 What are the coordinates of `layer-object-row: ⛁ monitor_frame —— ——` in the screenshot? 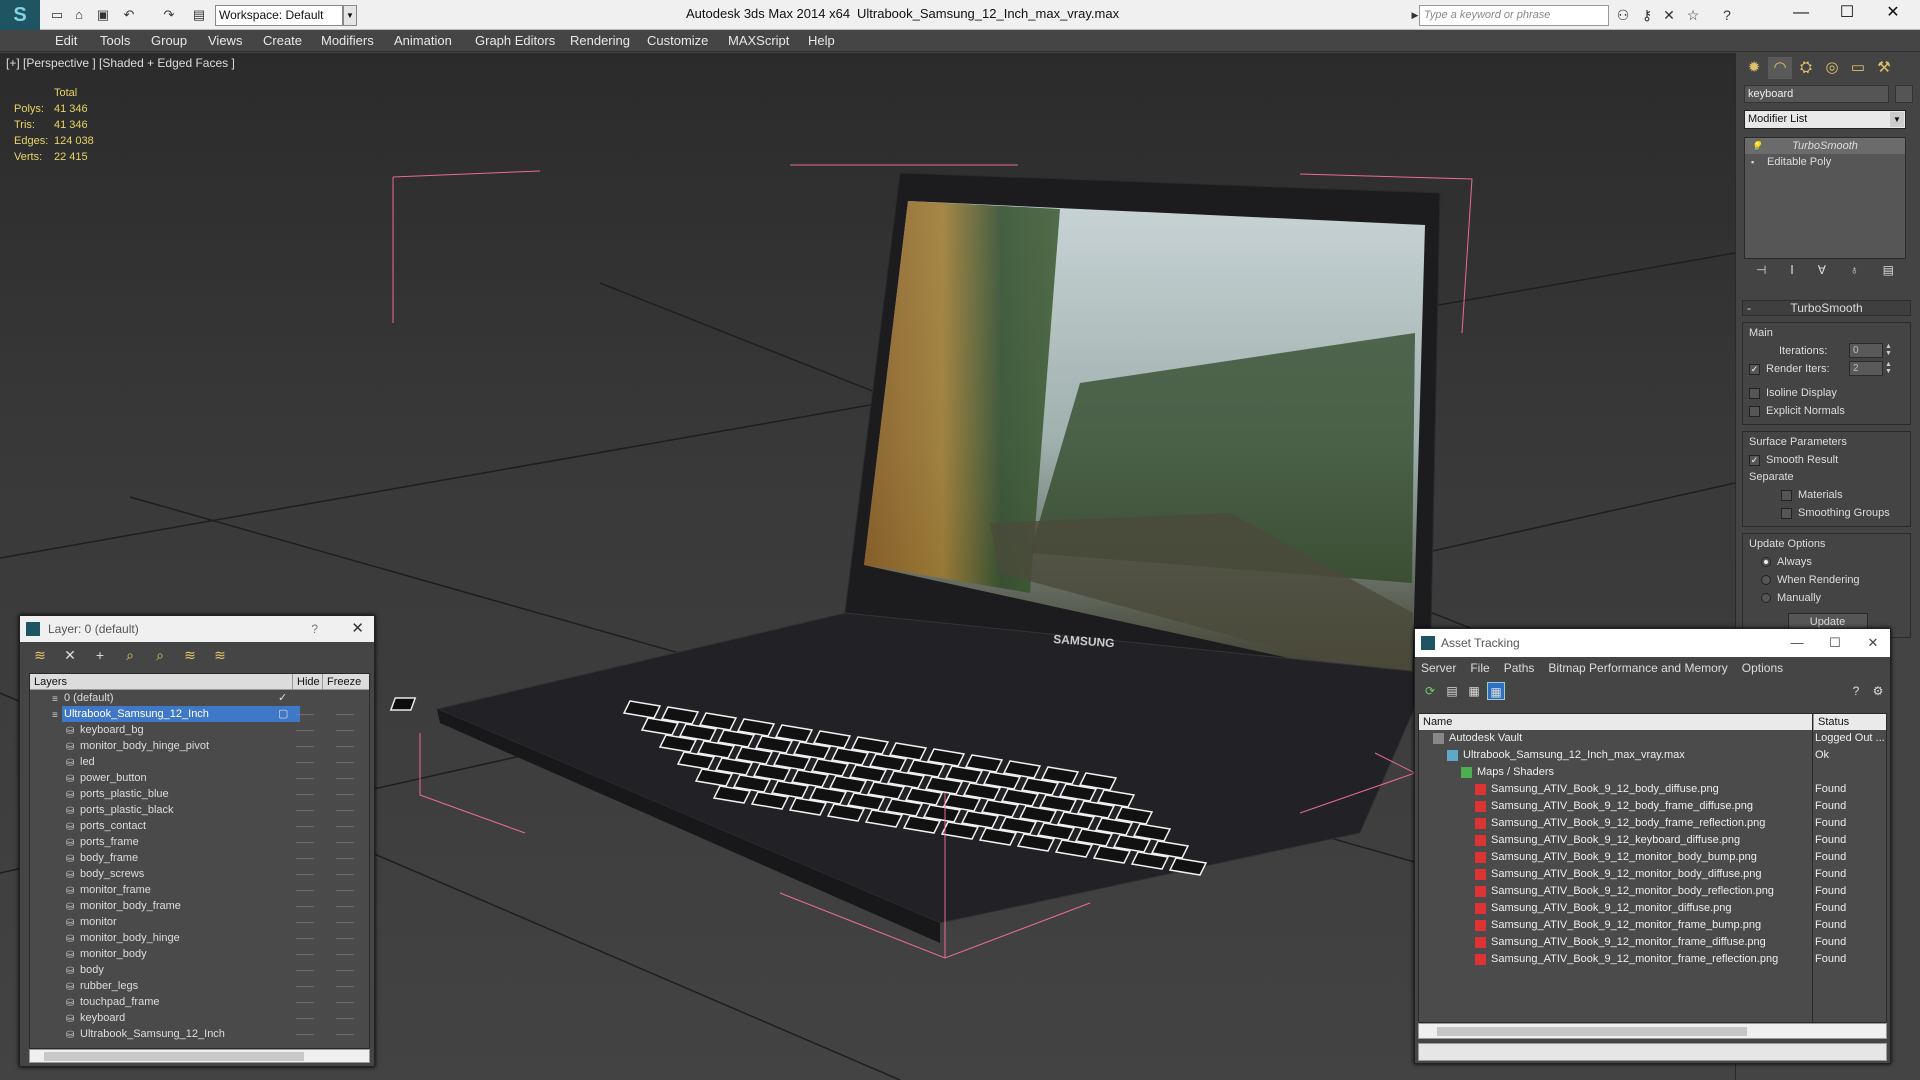 It's located at (199, 890).